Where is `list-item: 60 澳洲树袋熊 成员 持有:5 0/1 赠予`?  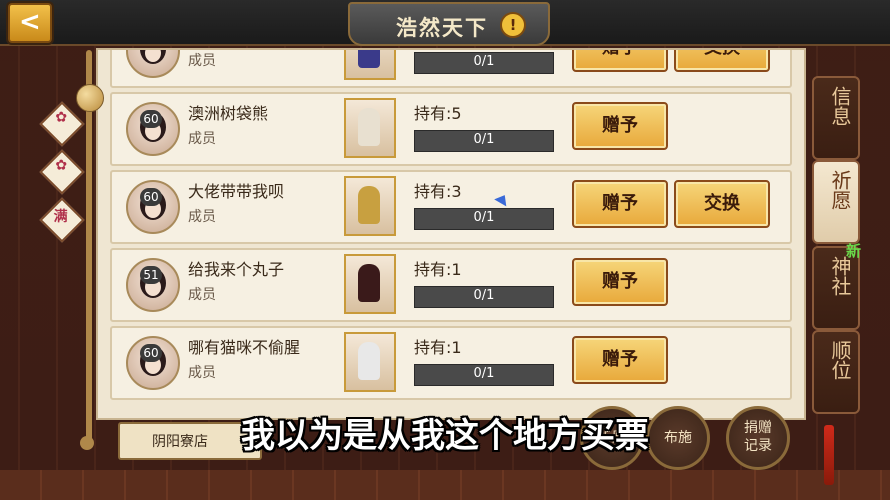
list-item: 60 澳洲树袋熊 成员 持有:5 0/1 赠予 is located at coordinates (451, 129).